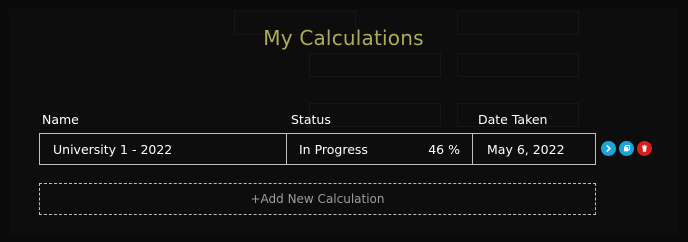  I want to click on copy-icon, so click(626, 148).